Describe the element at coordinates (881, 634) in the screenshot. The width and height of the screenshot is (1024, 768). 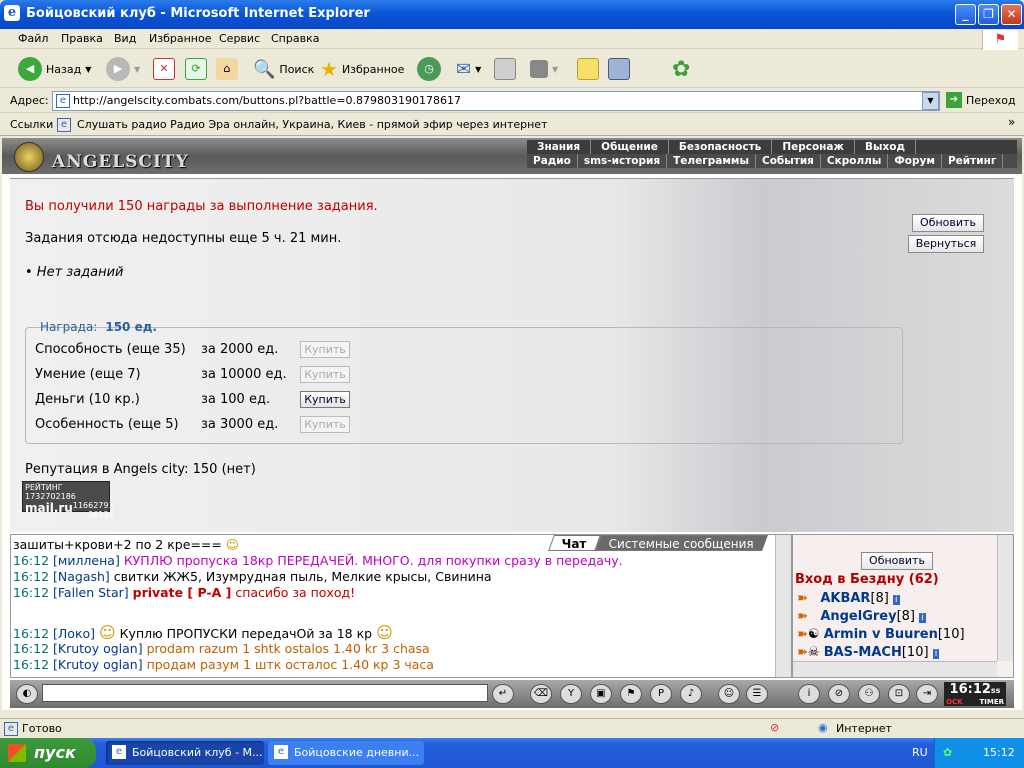
I see `player-item: ➽☯ Armin v Buuren[10]` at that location.